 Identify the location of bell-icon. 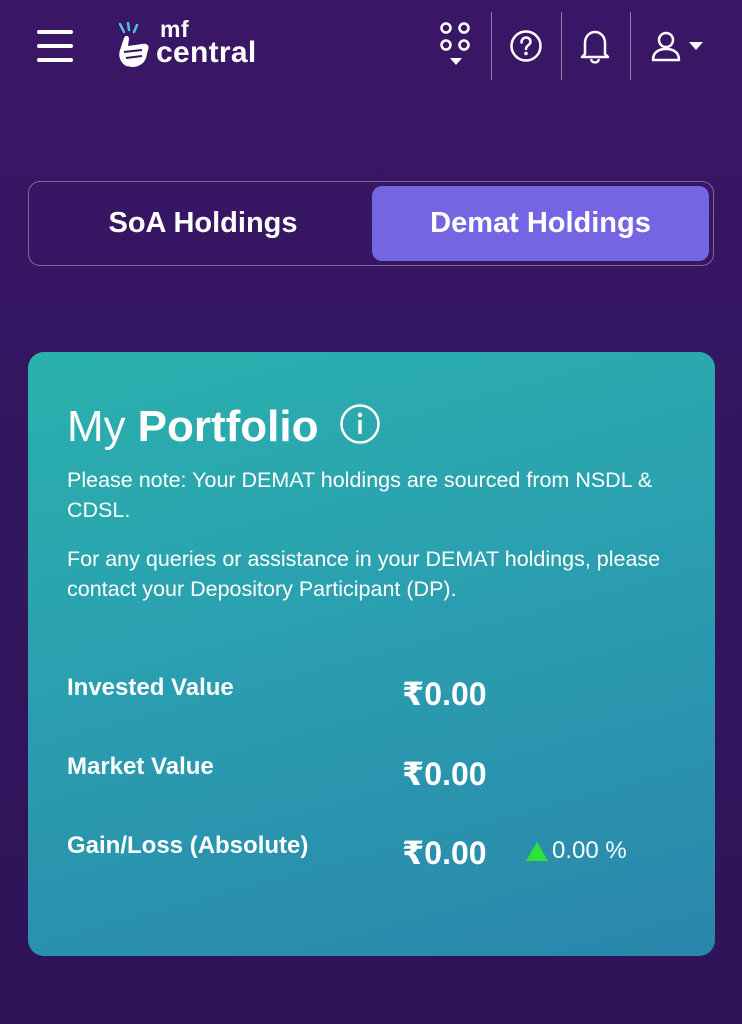
(595, 46).